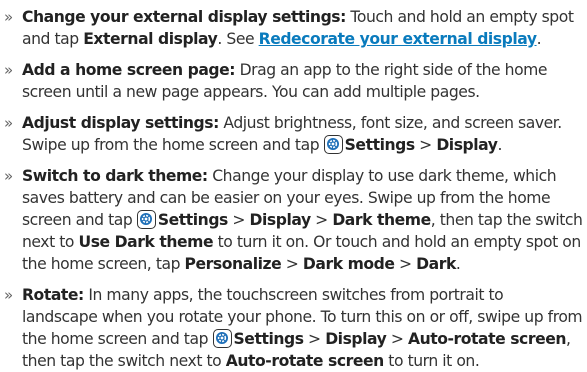 Image resolution: width=587 pixels, height=372 pixels. Describe the element at coordinates (129, 70) in the screenshot. I see `item-title: Add a home screen page:` at that location.